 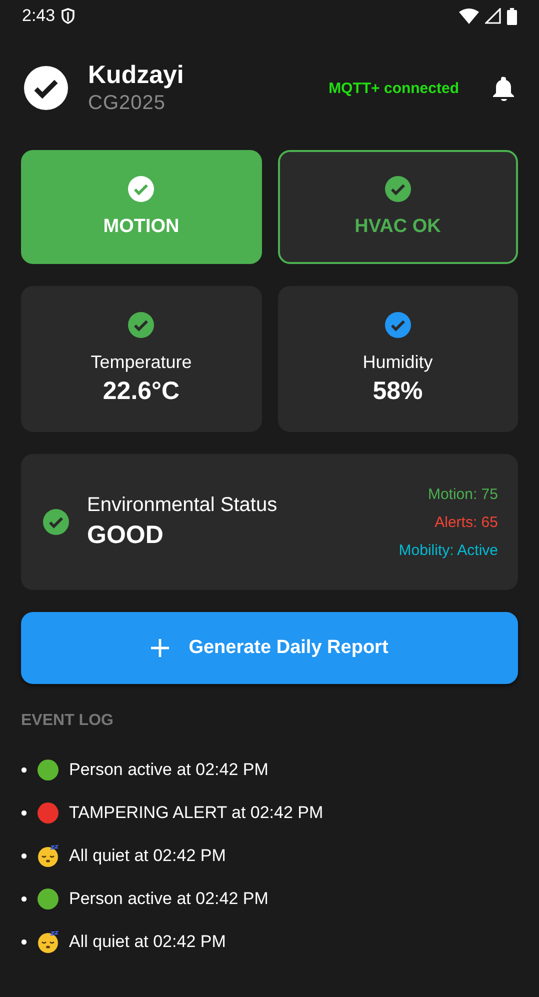 What do you see at coordinates (196, 813) in the screenshot?
I see `event-text: TAMPERING ALERT at 02:42 PM` at bounding box center [196, 813].